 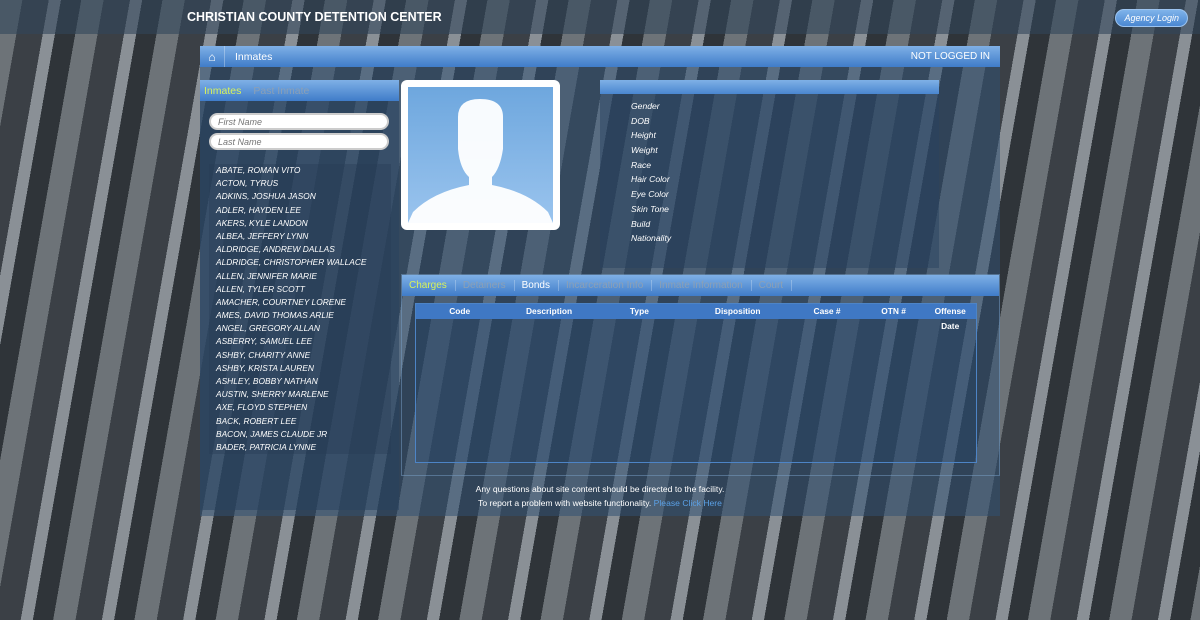 What do you see at coordinates (650, 179) in the screenshot?
I see `detail-label: Hair Color` at bounding box center [650, 179].